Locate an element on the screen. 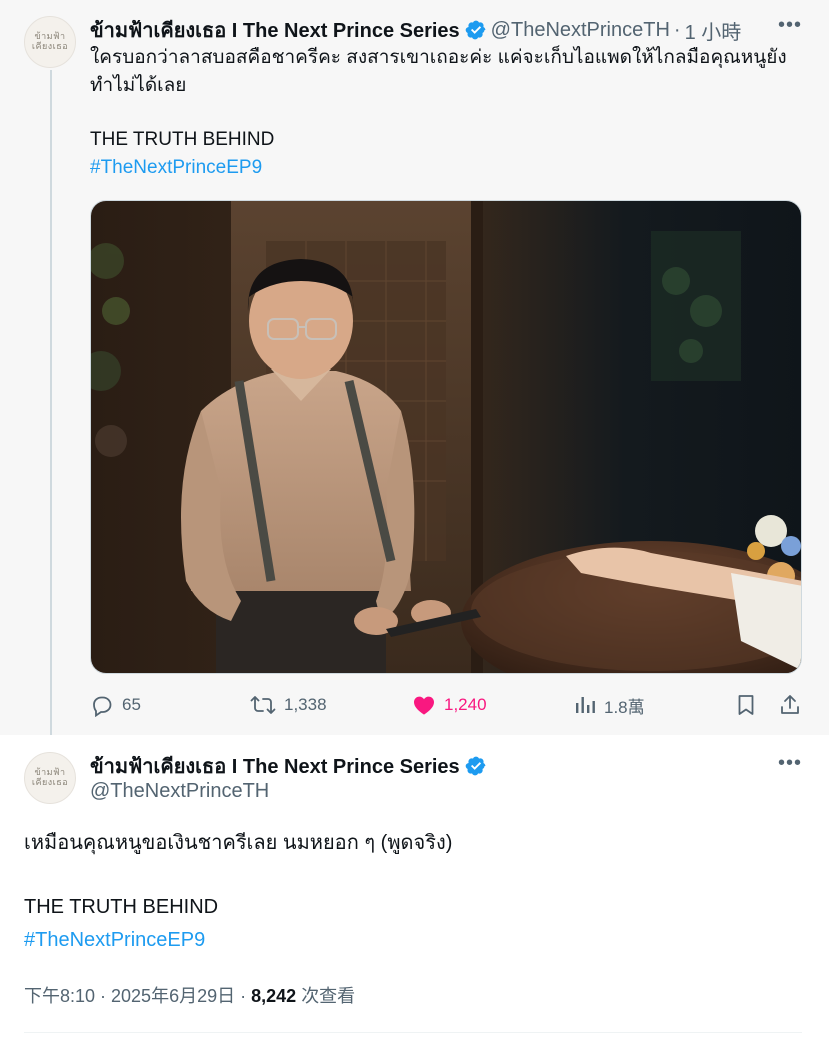 Image resolution: width=829 pixels, height=1045 pixels. post-time: 1 小時 is located at coordinates (713, 30).